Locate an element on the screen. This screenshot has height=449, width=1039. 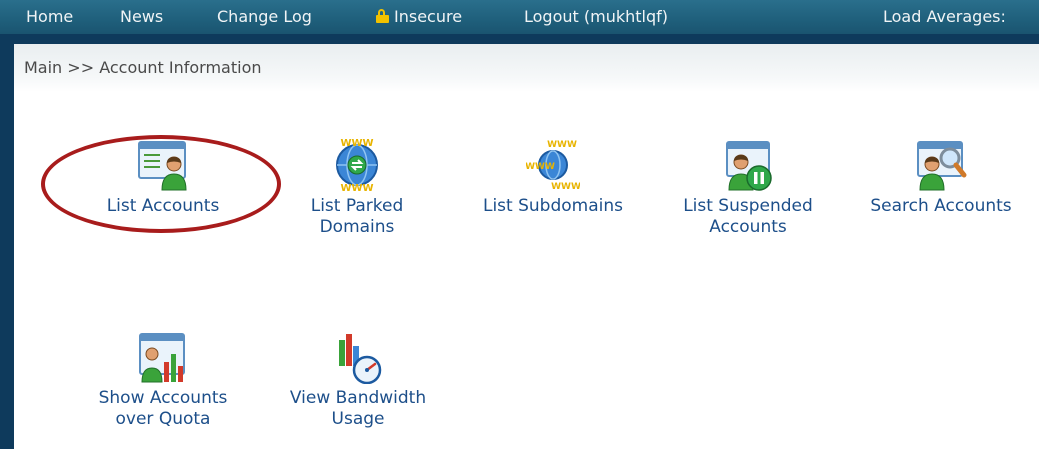
nav-logout-link: Logout (mukhtlqf) is located at coordinates (596, 16).